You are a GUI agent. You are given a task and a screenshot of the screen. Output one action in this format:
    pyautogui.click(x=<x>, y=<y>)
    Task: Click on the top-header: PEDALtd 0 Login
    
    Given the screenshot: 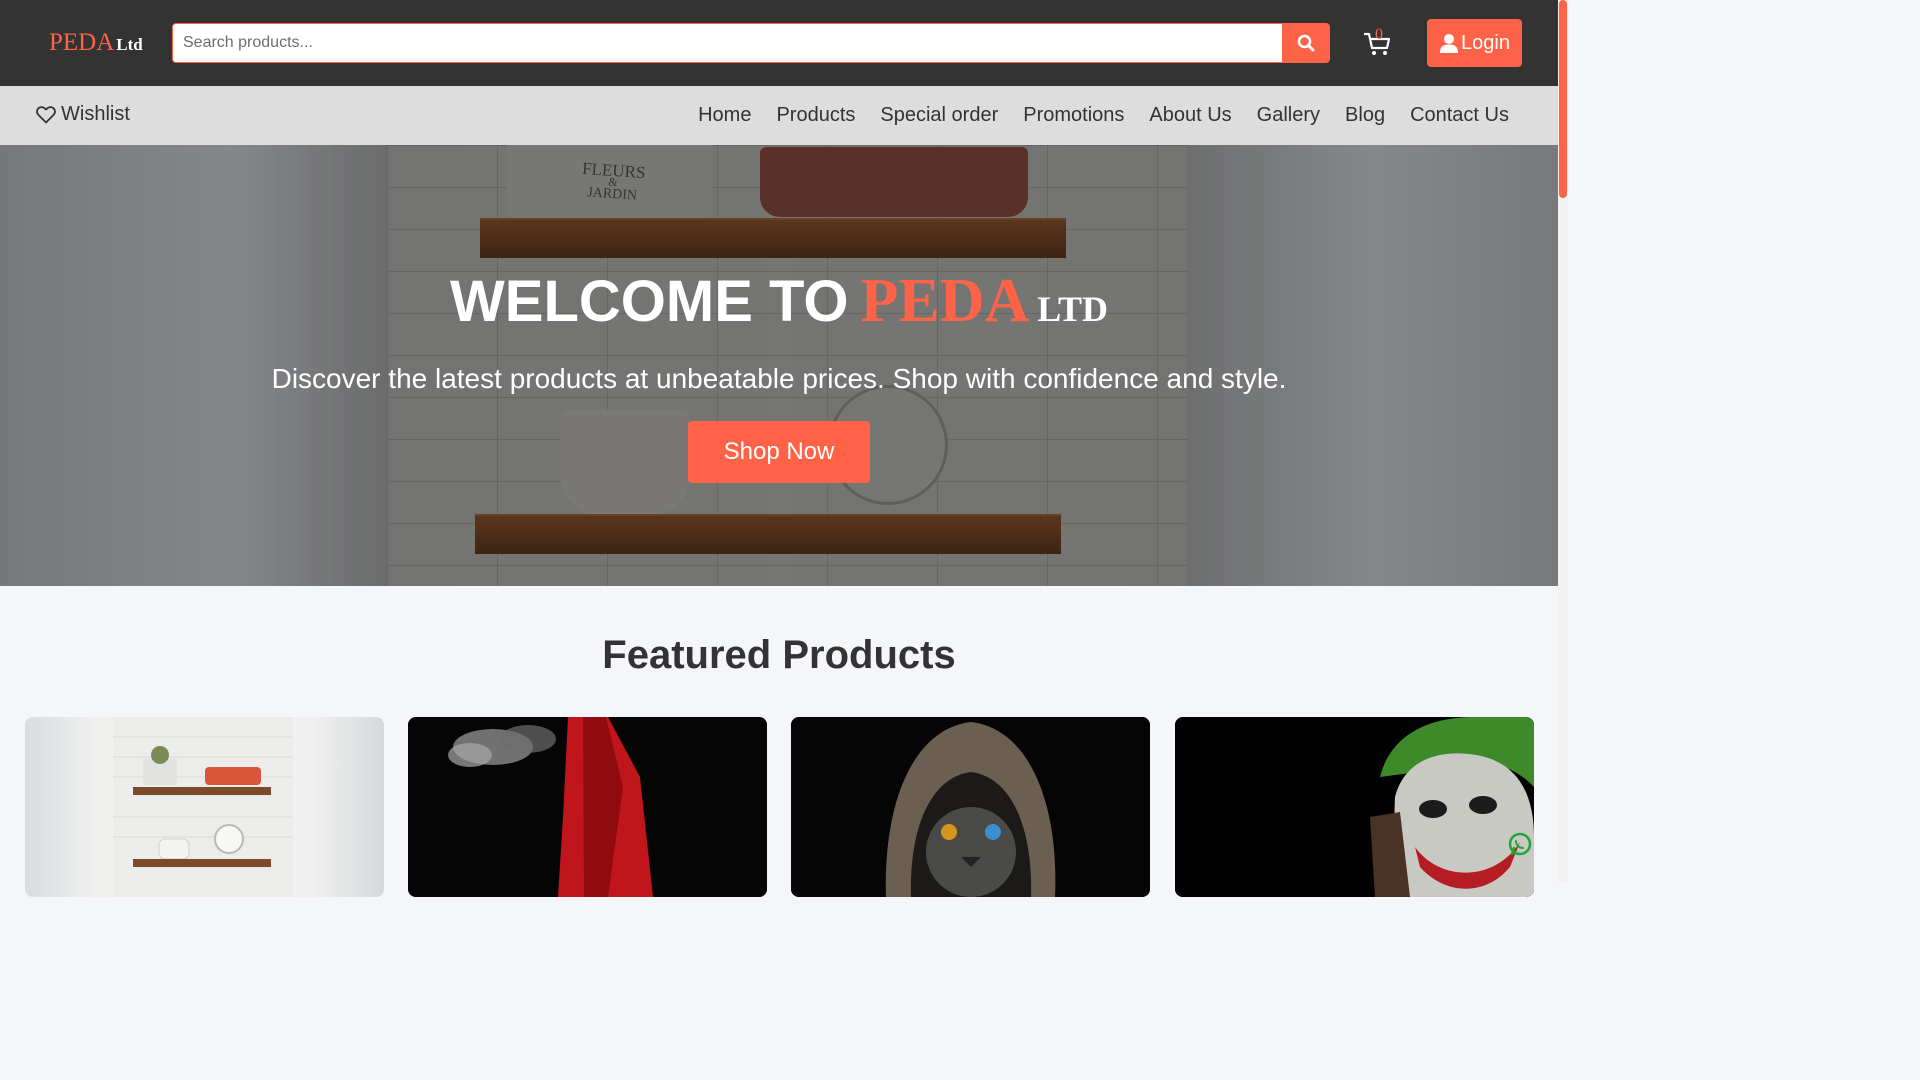 What is the action you would take?
    pyautogui.click(x=779, y=43)
    